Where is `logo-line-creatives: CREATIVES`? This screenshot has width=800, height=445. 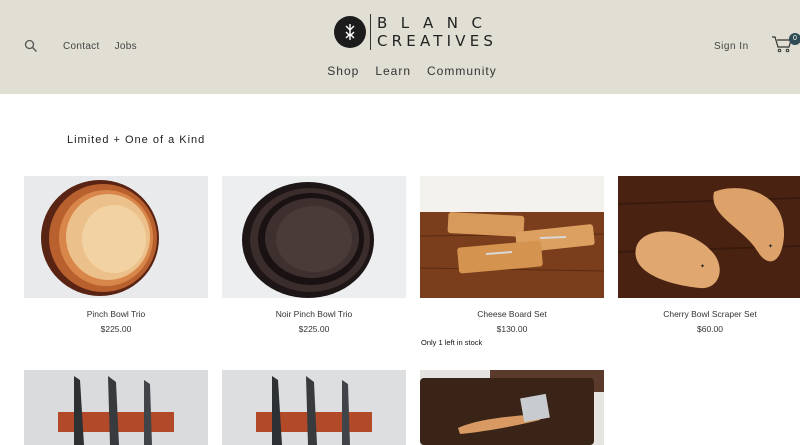
logo-line-creatives: CREATIVES is located at coordinates (437, 40).